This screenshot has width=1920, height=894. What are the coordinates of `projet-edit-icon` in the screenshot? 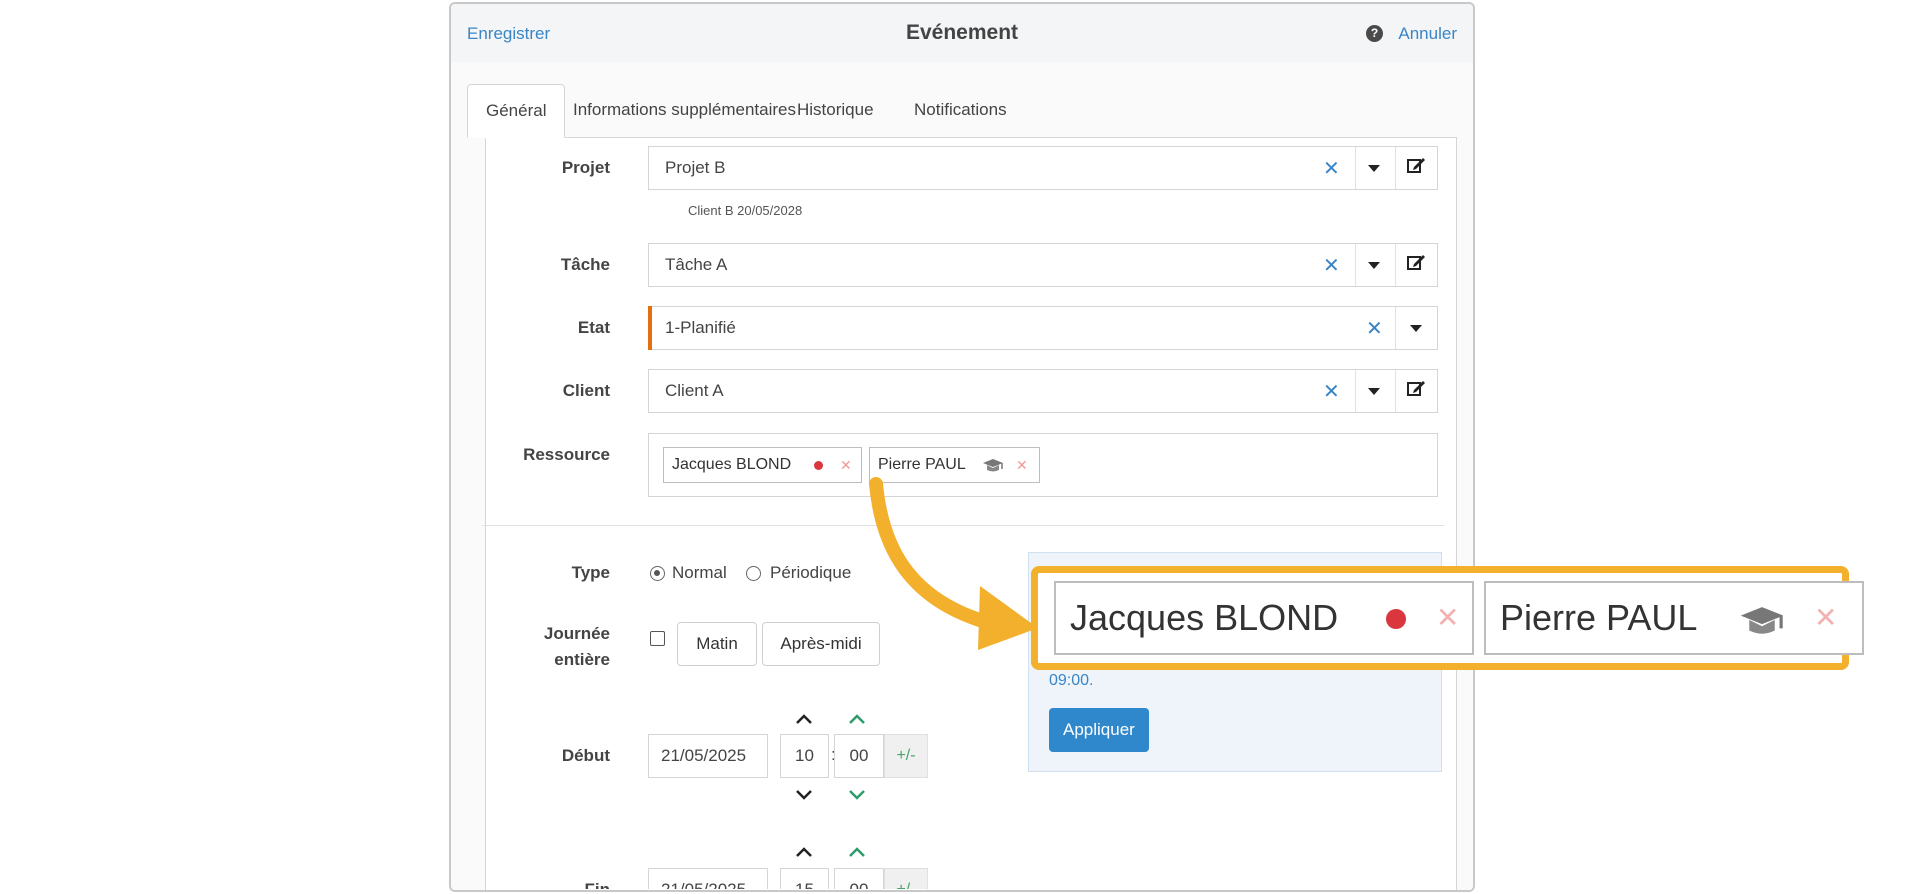 It's located at (1416, 165).